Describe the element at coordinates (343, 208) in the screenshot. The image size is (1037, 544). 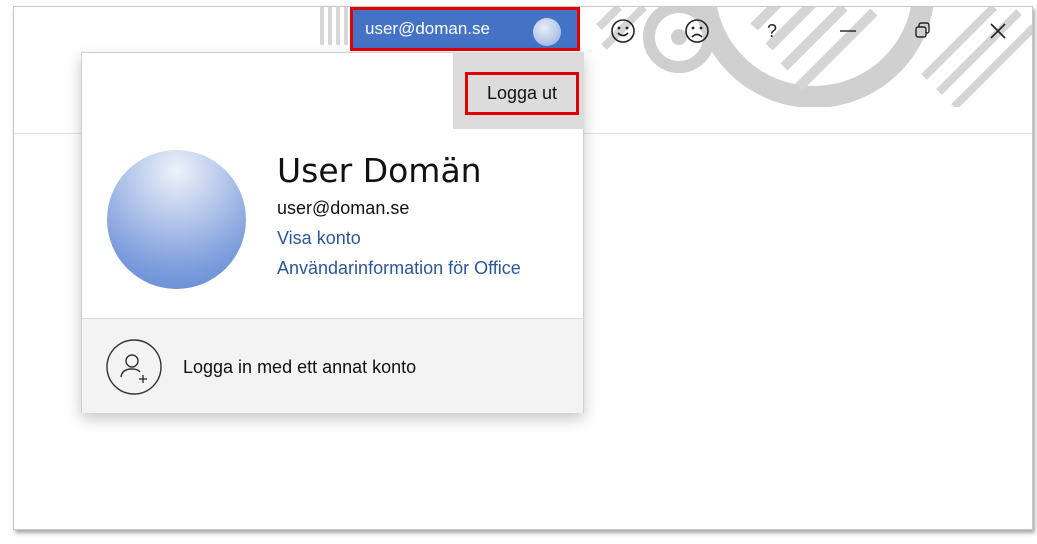
I see `user-email: user@doman.se` at that location.